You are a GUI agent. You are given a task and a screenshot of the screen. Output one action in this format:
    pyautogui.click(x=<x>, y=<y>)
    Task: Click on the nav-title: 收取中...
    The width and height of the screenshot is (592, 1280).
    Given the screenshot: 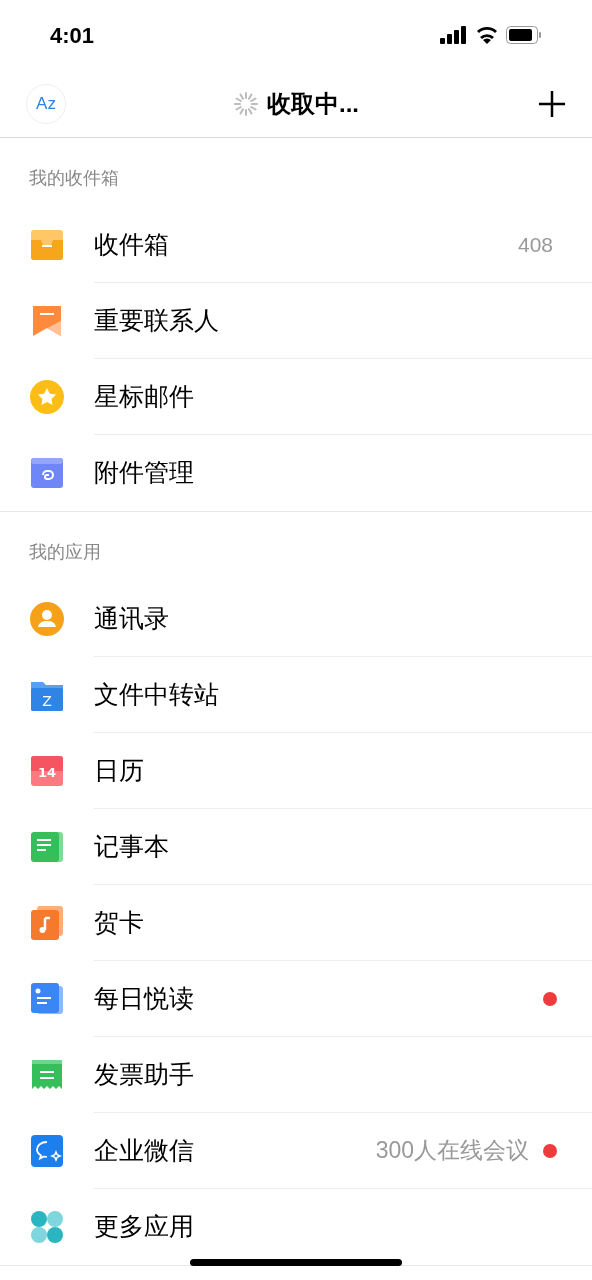 What is the action you would take?
    pyautogui.click(x=313, y=103)
    